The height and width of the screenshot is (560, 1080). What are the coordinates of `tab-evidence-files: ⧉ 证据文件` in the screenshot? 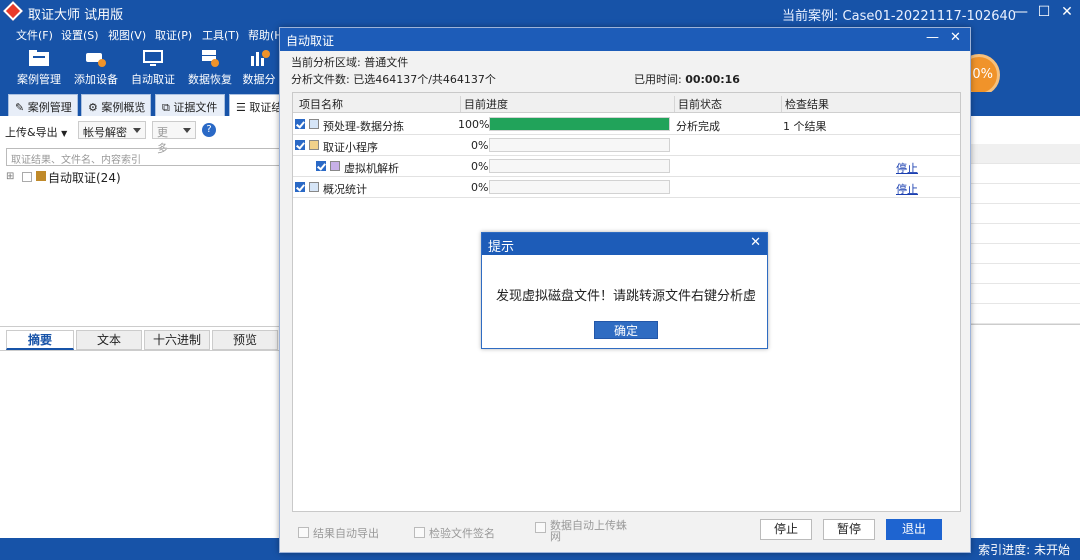 It's located at (190, 105).